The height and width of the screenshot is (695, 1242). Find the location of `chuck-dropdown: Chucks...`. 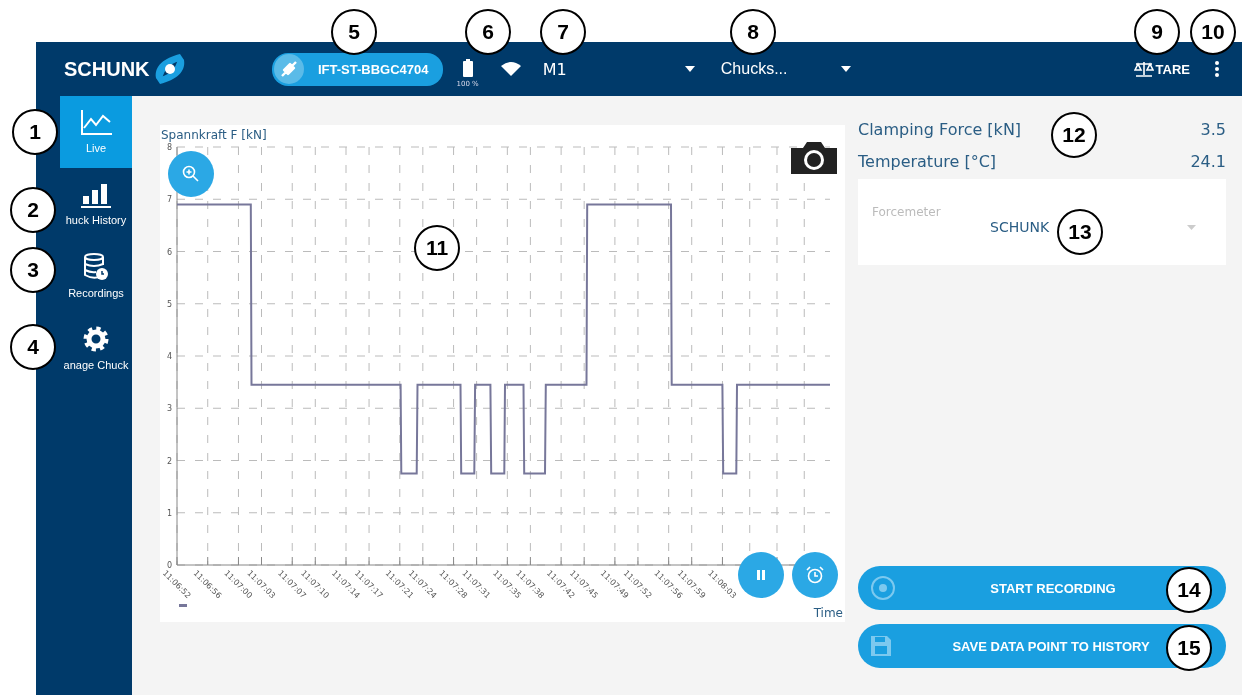

chuck-dropdown: Chucks... is located at coordinates (785, 69).